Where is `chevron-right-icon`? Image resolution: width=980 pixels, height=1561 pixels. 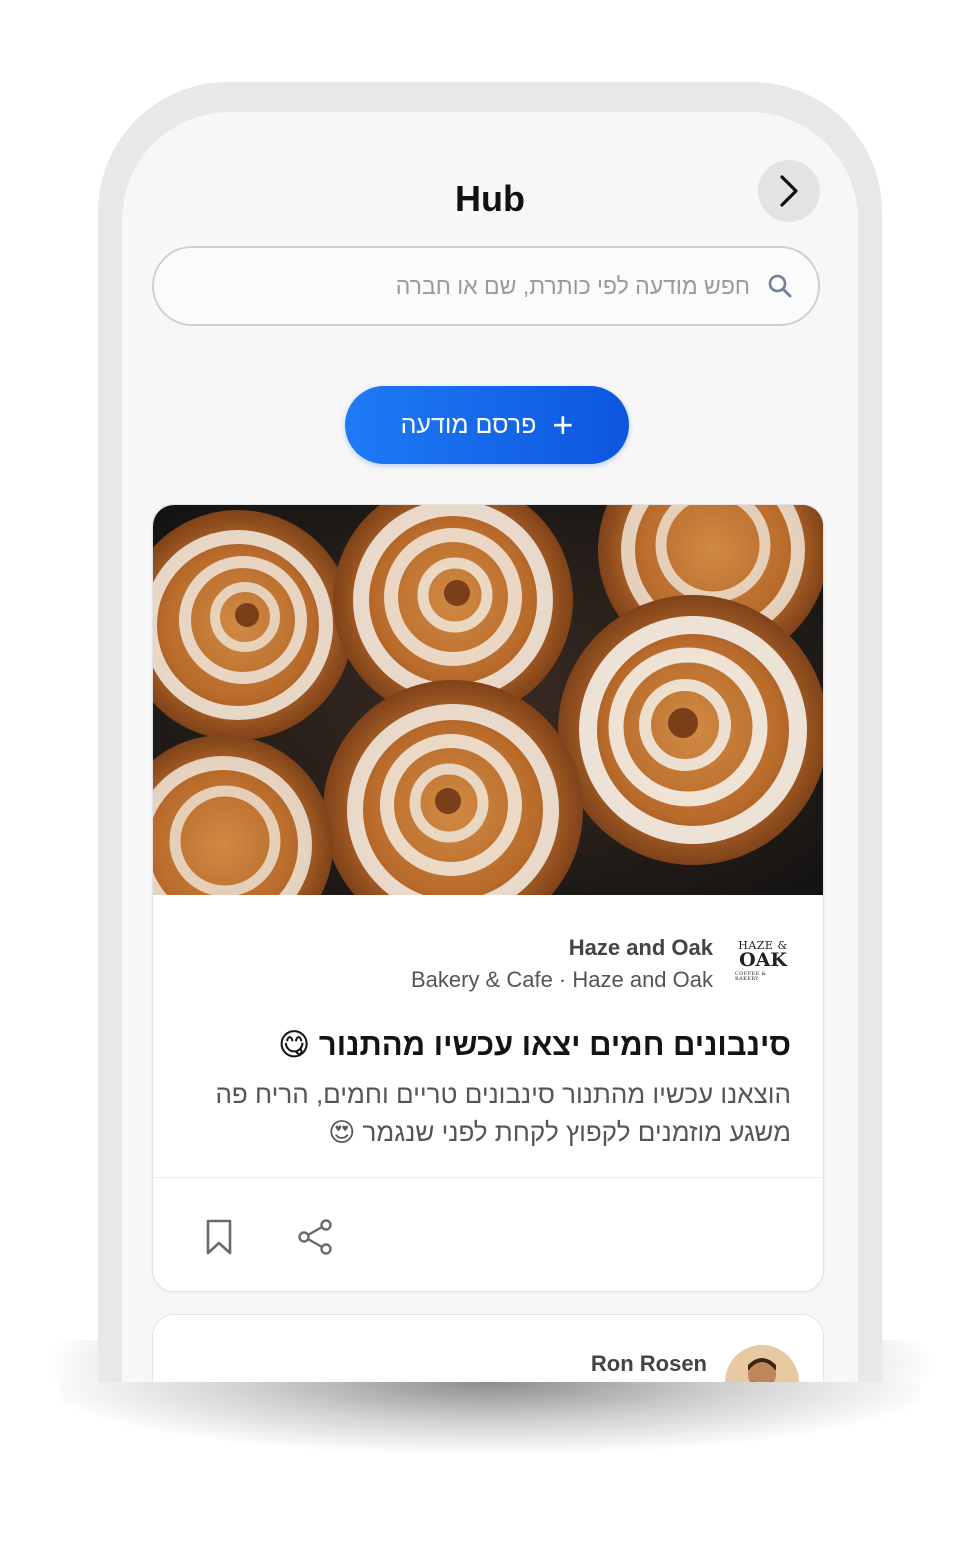 chevron-right-icon is located at coordinates (789, 191).